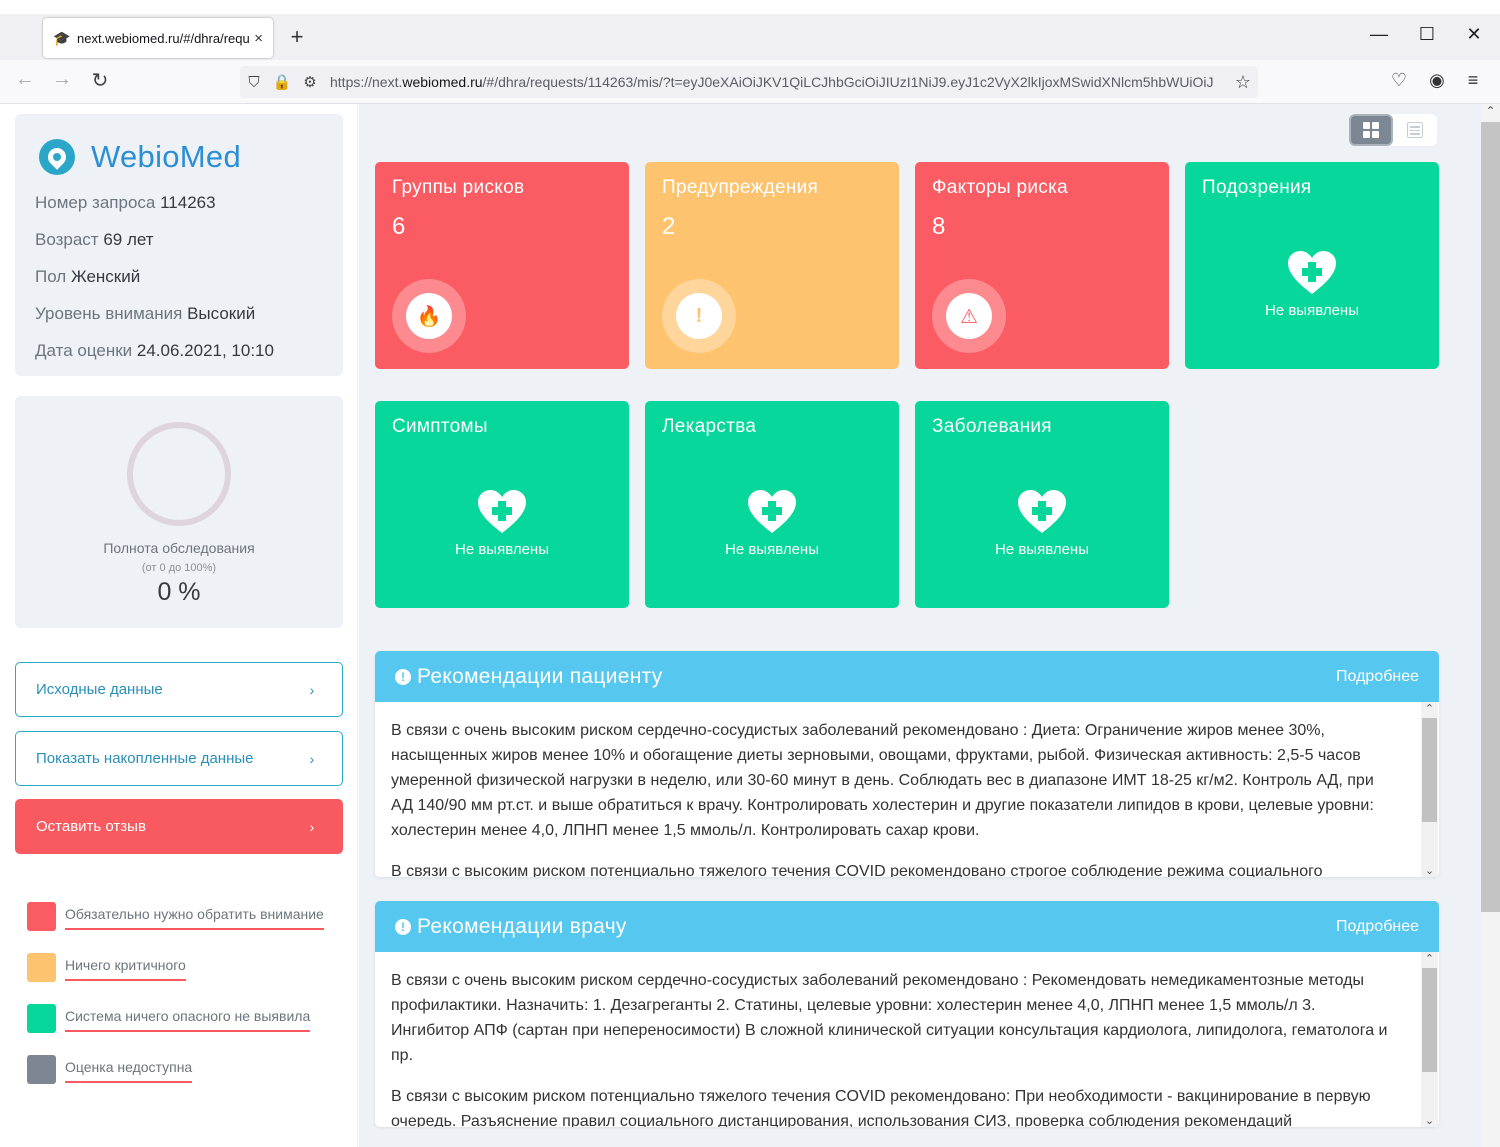 This screenshot has width=1500, height=1147. I want to click on source-data-button: Исходные данные ›, so click(179, 689).